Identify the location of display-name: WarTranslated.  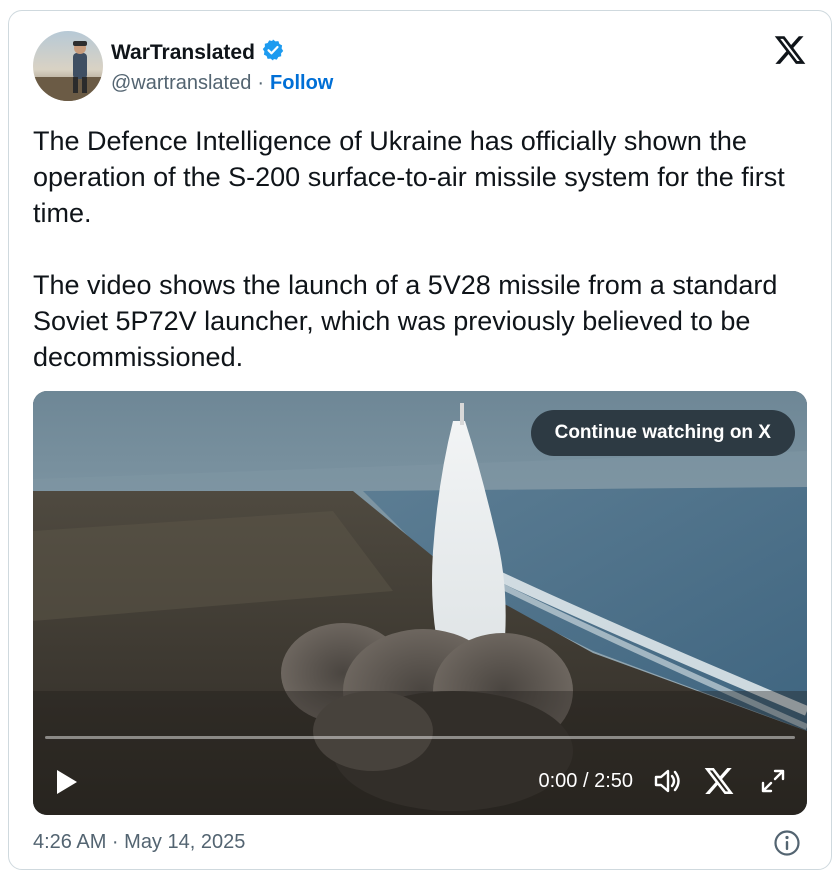
(183, 53).